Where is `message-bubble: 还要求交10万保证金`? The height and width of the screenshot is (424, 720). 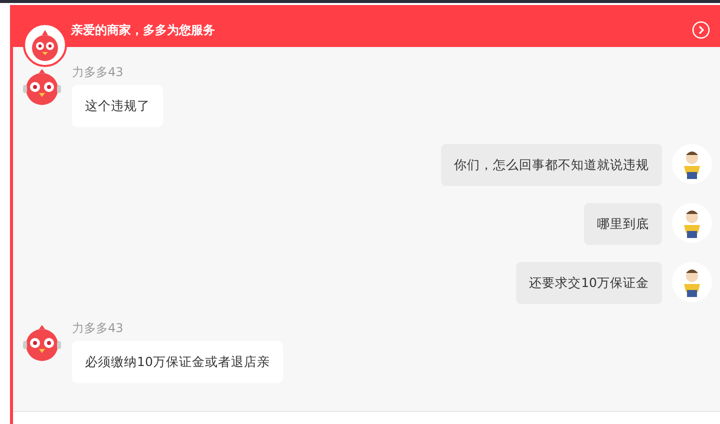
message-bubble: 还要求交10万保证金 is located at coordinates (589, 283).